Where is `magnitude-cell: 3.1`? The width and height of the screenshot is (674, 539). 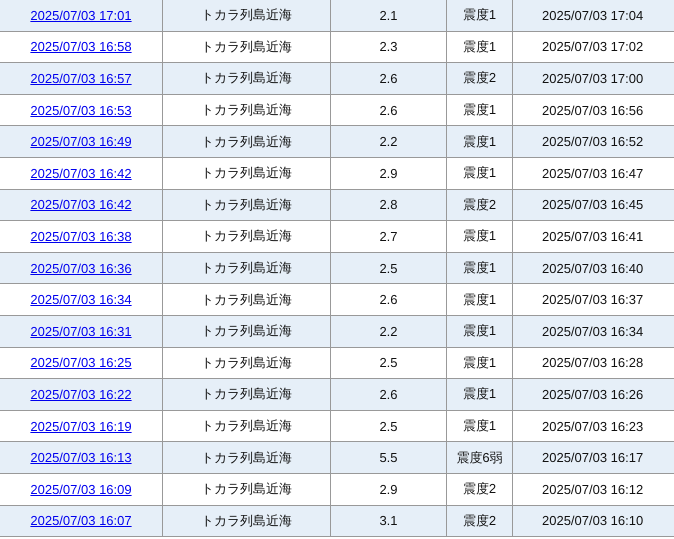 magnitude-cell: 3.1 is located at coordinates (388, 521).